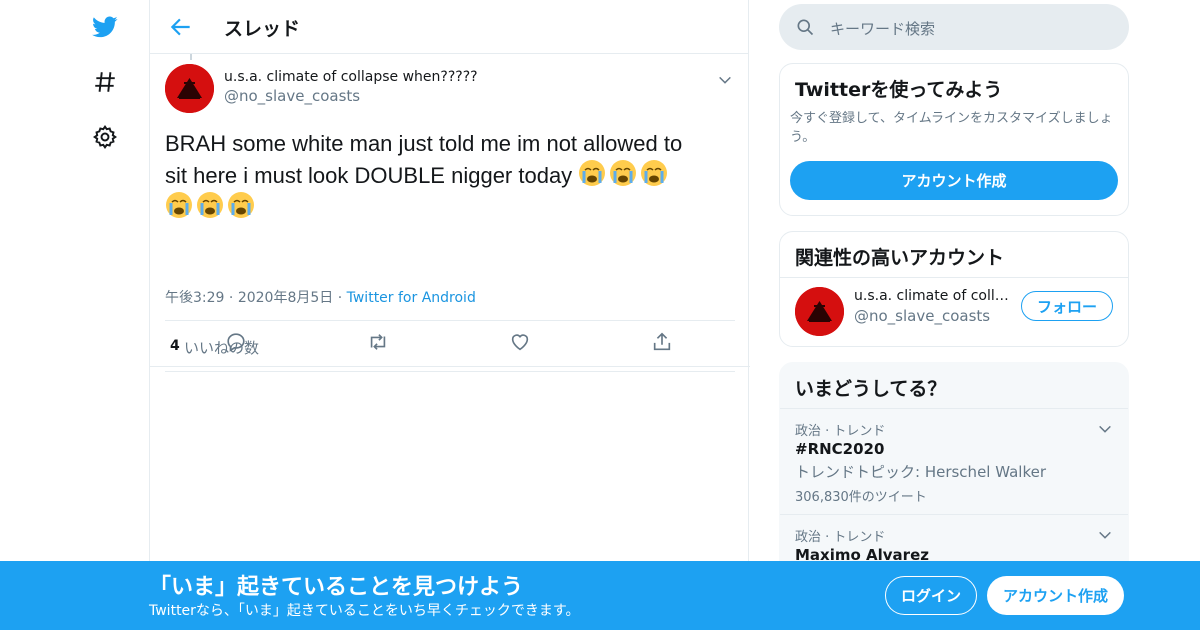 Image resolution: width=1200 pixels, height=630 pixels. I want to click on related-card-title: 関連性の高いアカウント, so click(900, 258).